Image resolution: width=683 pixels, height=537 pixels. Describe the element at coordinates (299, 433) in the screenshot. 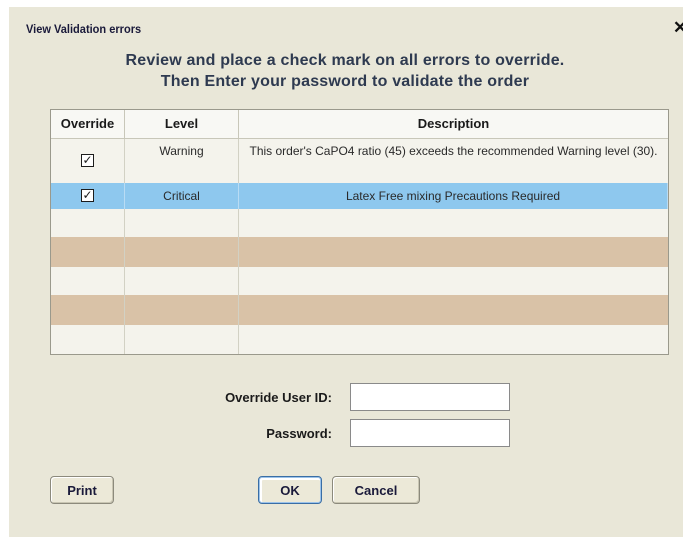

I see `password-label: Password:` at that location.